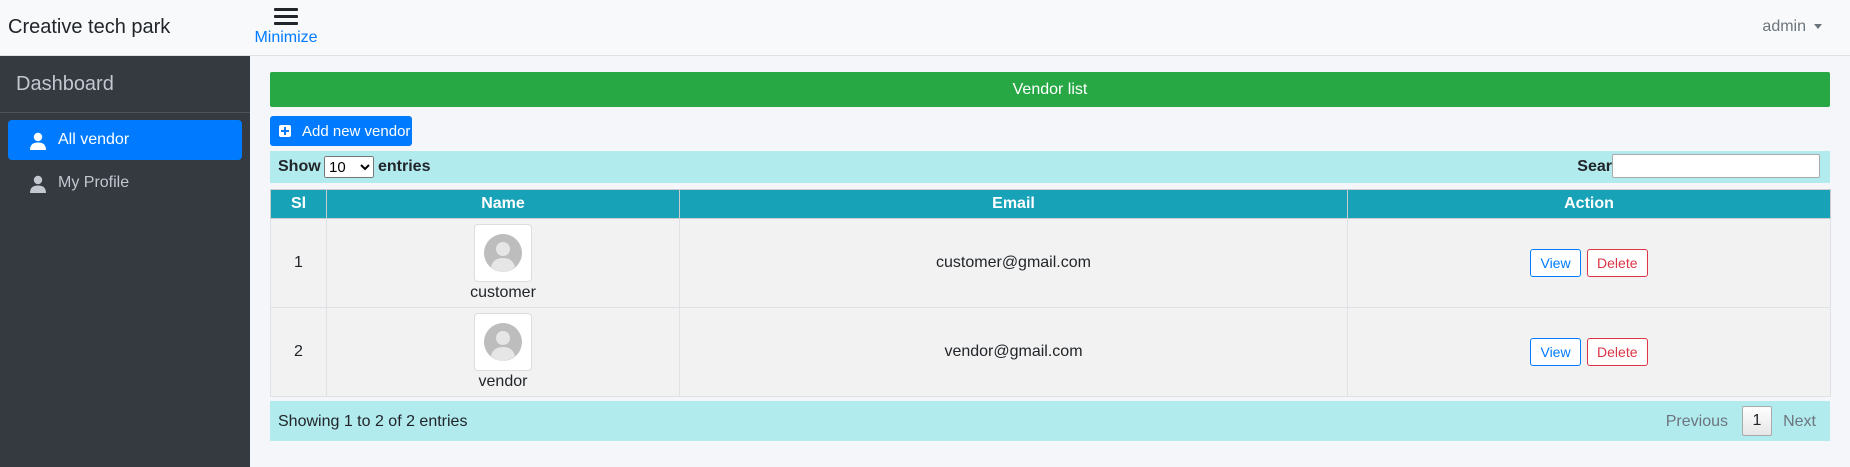  I want to click on top-navbar: Creative tech park Minimize admin, so click(925, 28).